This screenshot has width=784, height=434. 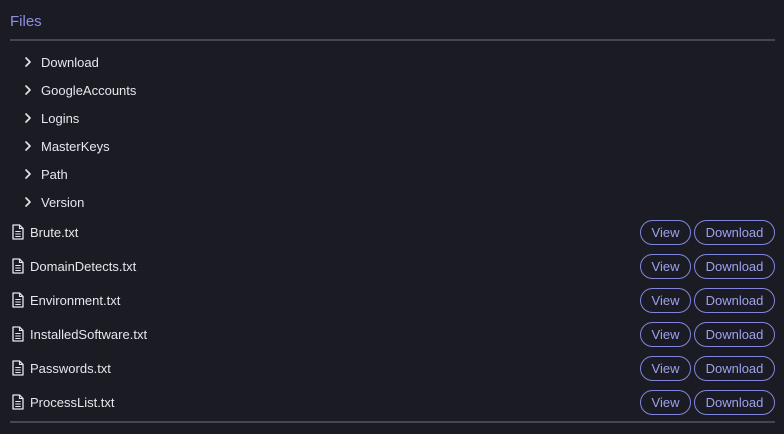 I want to click on folder-label: Path, so click(x=54, y=174).